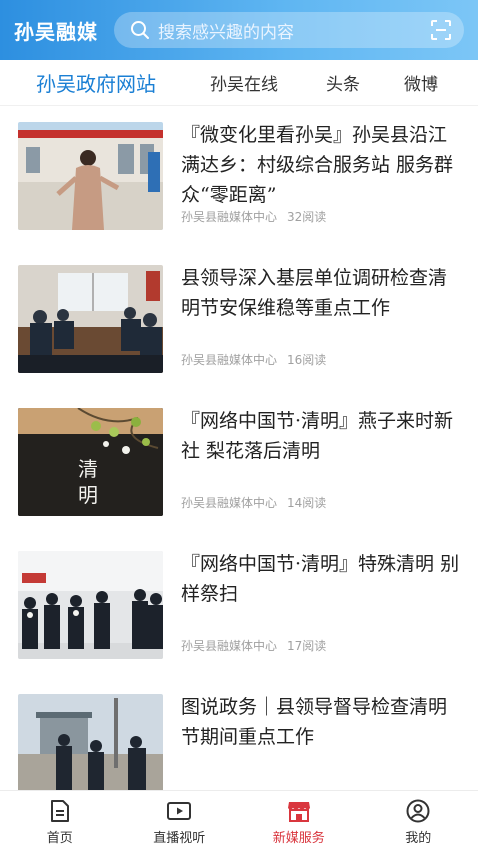 The image size is (478, 850). What do you see at coordinates (294, 30) in the screenshot?
I see `search-input: 搜索感兴趣的内容` at bounding box center [294, 30].